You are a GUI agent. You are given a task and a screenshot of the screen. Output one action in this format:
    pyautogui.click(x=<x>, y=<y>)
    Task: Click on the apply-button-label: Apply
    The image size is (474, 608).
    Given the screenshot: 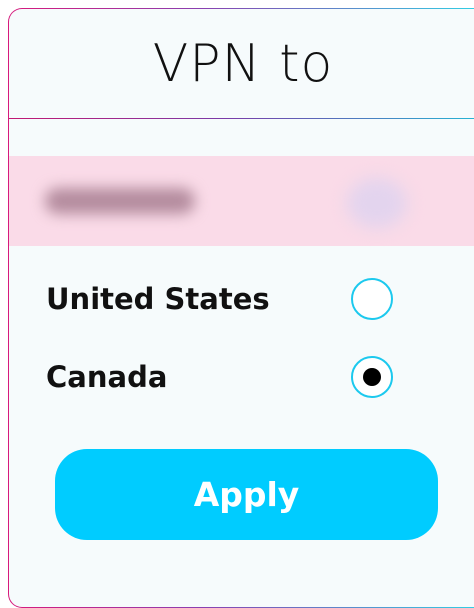 What is the action you would take?
    pyautogui.click(x=246, y=494)
    